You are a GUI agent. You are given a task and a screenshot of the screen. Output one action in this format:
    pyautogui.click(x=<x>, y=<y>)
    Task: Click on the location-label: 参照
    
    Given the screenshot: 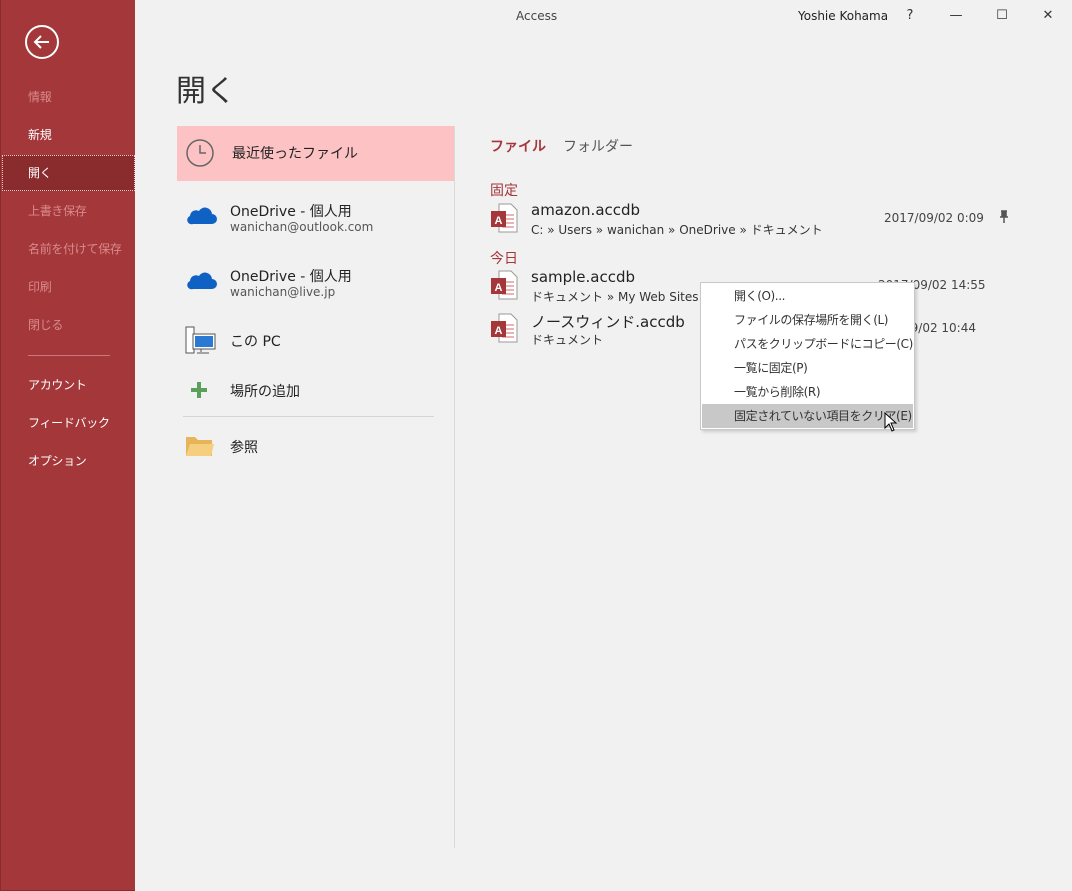 What is the action you would take?
    pyautogui.click(x=244, y=448)
    